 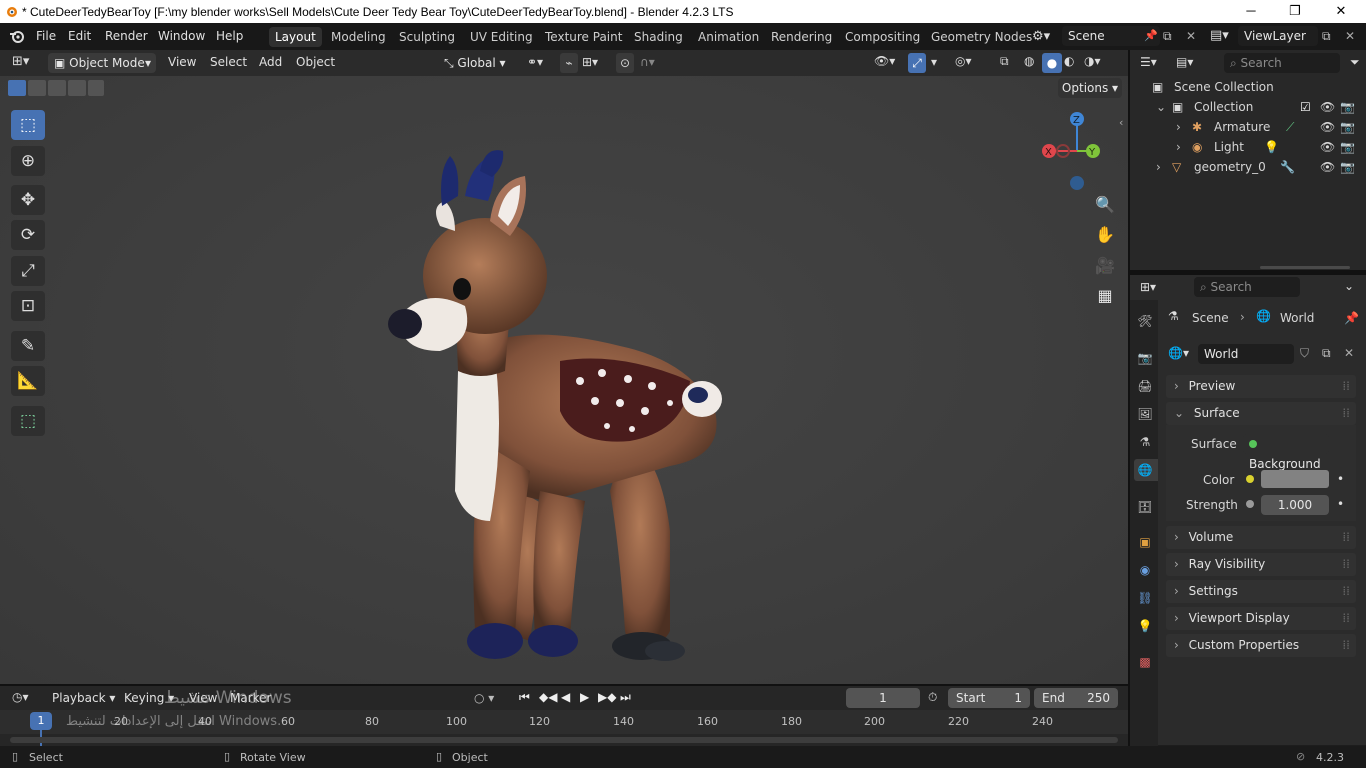 What do you see at coordinates (181, 36) in the screenshot?
I see `menu-window: Window` at bounding box center [181, 36].